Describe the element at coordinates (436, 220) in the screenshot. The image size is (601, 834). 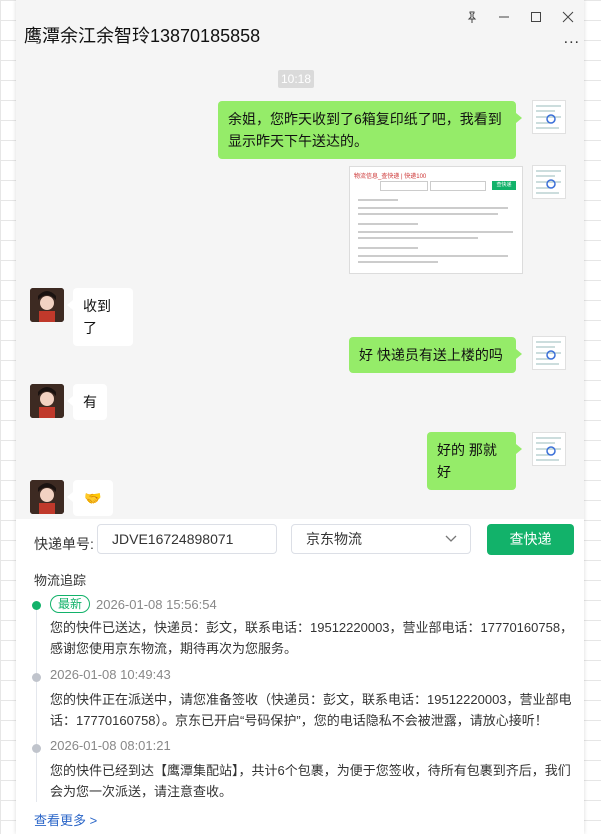
I see `screenshot-image-message: 物流信息_查快递 | 快递100 查快递` at that location.